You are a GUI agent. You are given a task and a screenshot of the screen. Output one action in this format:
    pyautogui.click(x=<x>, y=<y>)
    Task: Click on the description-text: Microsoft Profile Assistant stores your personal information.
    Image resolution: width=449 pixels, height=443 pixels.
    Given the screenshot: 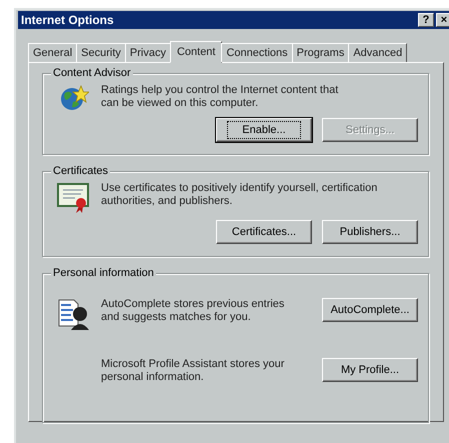 What is the action you would take?
    pyautogui.click(x=193, y=371)
    